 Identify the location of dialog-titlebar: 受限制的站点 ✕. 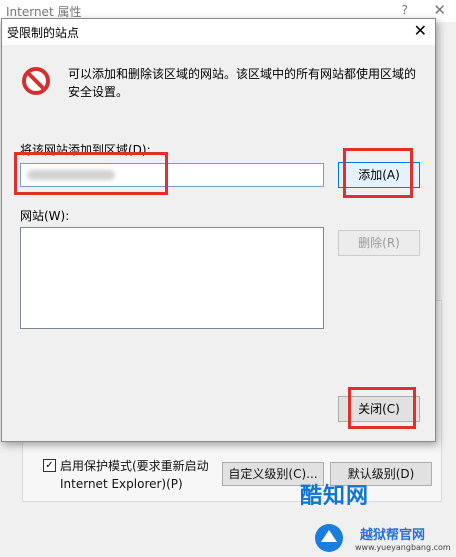
(218, 32).